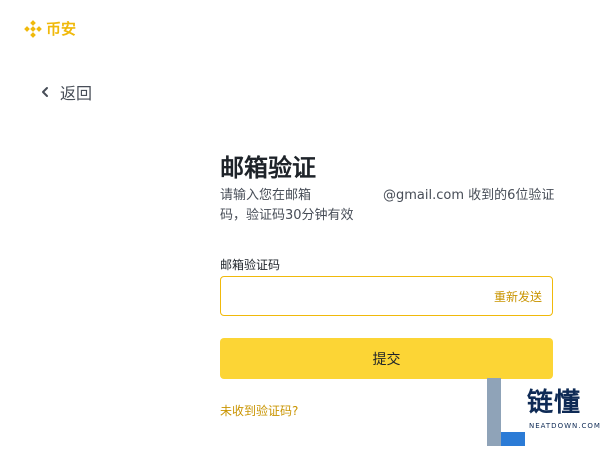 The image size is (600, 449). Describe the element at coordinates (554, 403) in the screenshot. I see `watermark-text: 链懂` at that location.